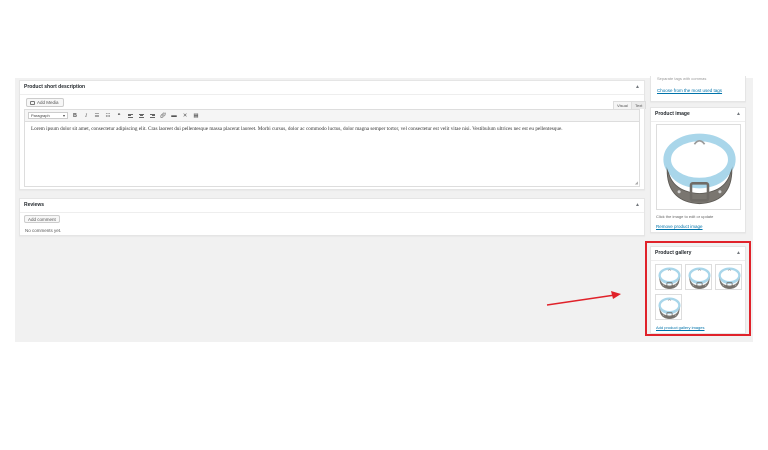 The height and width of the screenshot is (450, 768). What do you see at coordinates (332, 217) in the screenshot?
I see `reviews-box: Reviews ▲ Add comment No comments yet.` at bounding box center [332, 217].